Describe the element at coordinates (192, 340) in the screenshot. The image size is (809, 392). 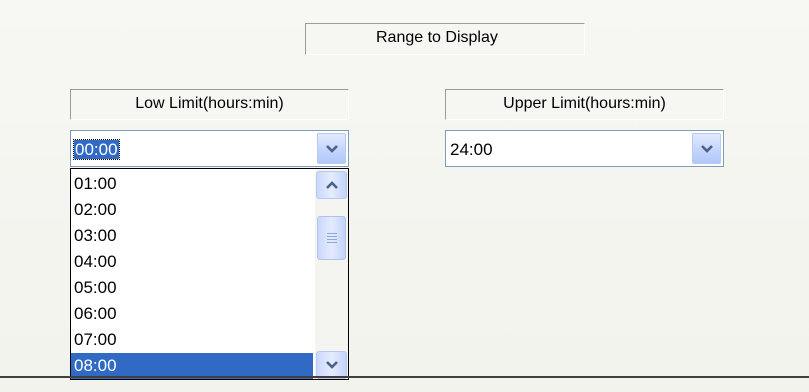
I see `list-item: 07:00` at that location.